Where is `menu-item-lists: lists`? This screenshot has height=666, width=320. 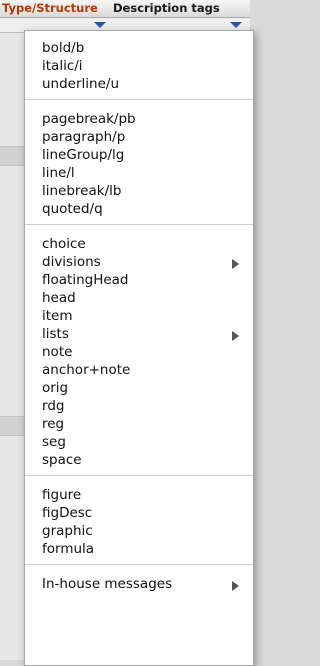
menu-item-lists: lists is located at coordinates (140, 334).